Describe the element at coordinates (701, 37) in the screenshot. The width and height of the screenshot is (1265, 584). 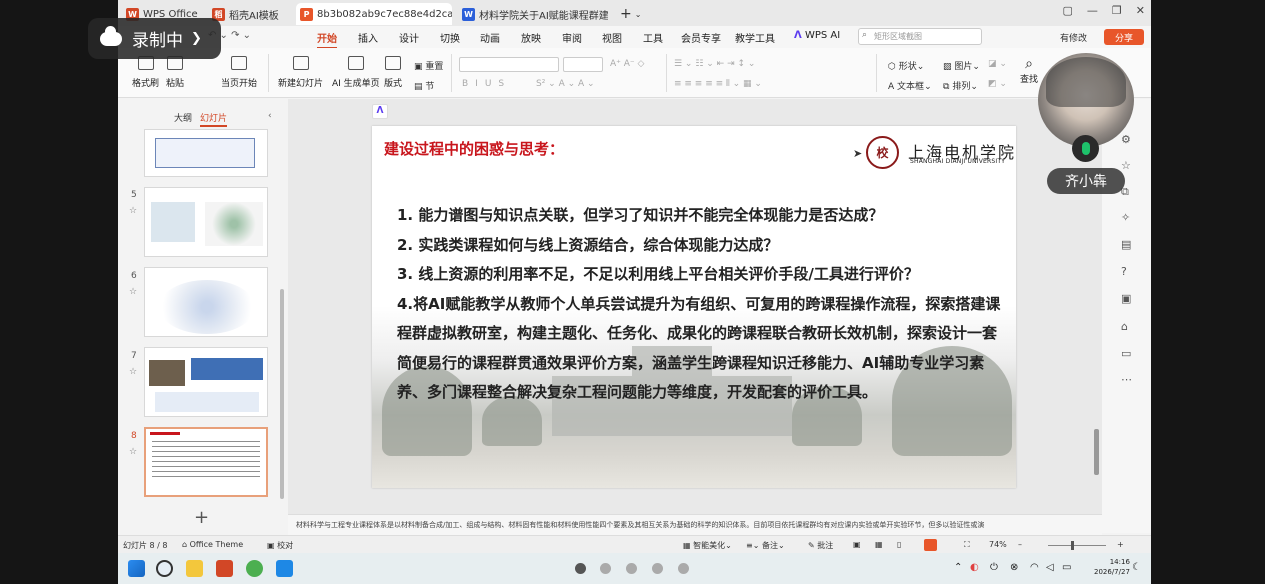
I see `menu-member: 会员专享` at that location.